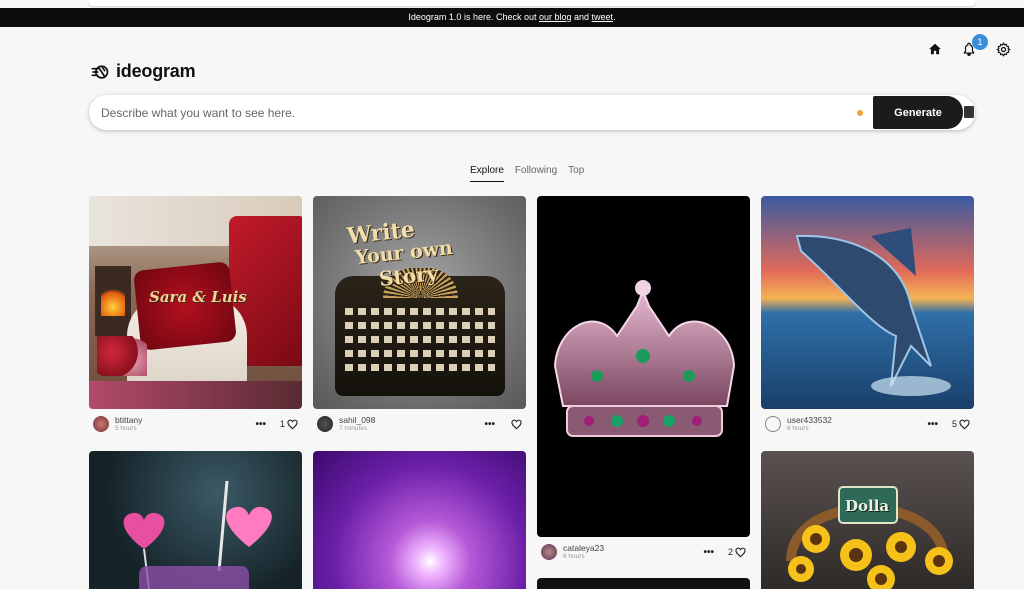 Image resolution: width=1024 pixels, height=589 pixels. What do you see at coordinates (100, 71) in the screenshot?
I see `logo-icon` at bounding box center [100, 71].